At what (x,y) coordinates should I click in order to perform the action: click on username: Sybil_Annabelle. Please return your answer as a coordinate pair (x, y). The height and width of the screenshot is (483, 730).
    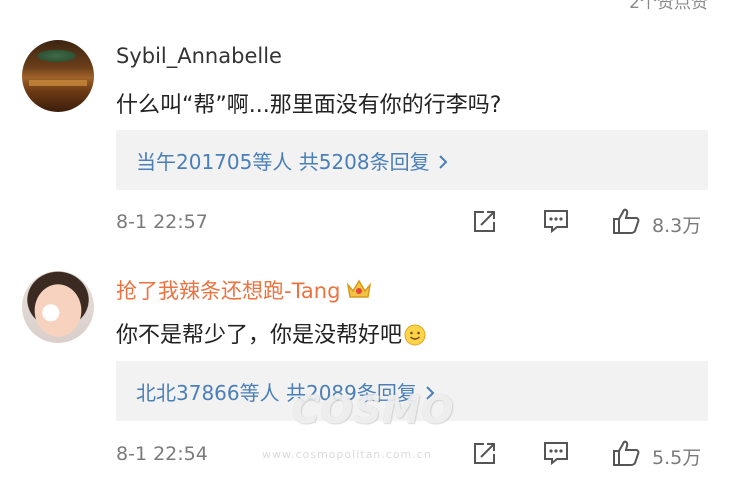
    Looking at the image, I should click on (199, 56).